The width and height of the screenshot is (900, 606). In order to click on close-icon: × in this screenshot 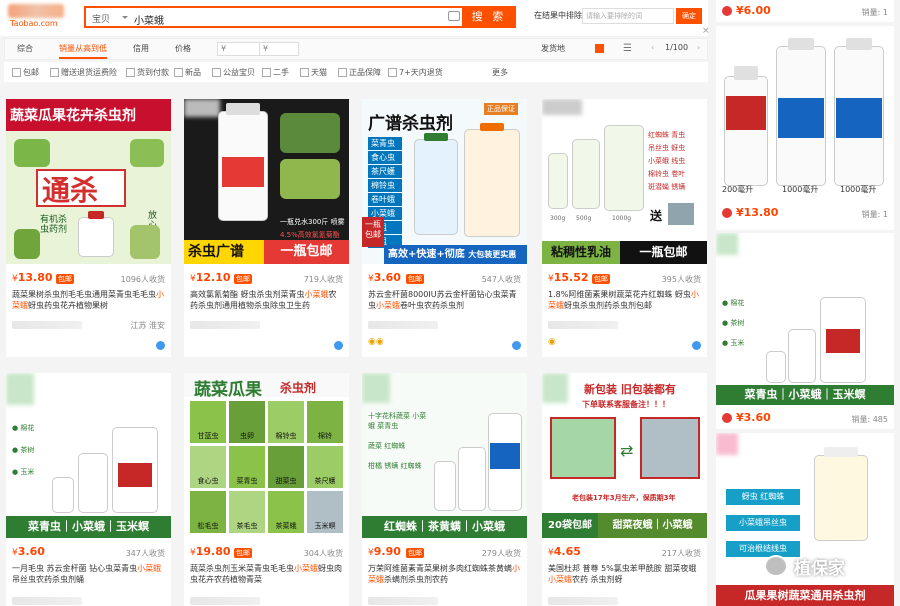, I will do `click(706, 31)`.